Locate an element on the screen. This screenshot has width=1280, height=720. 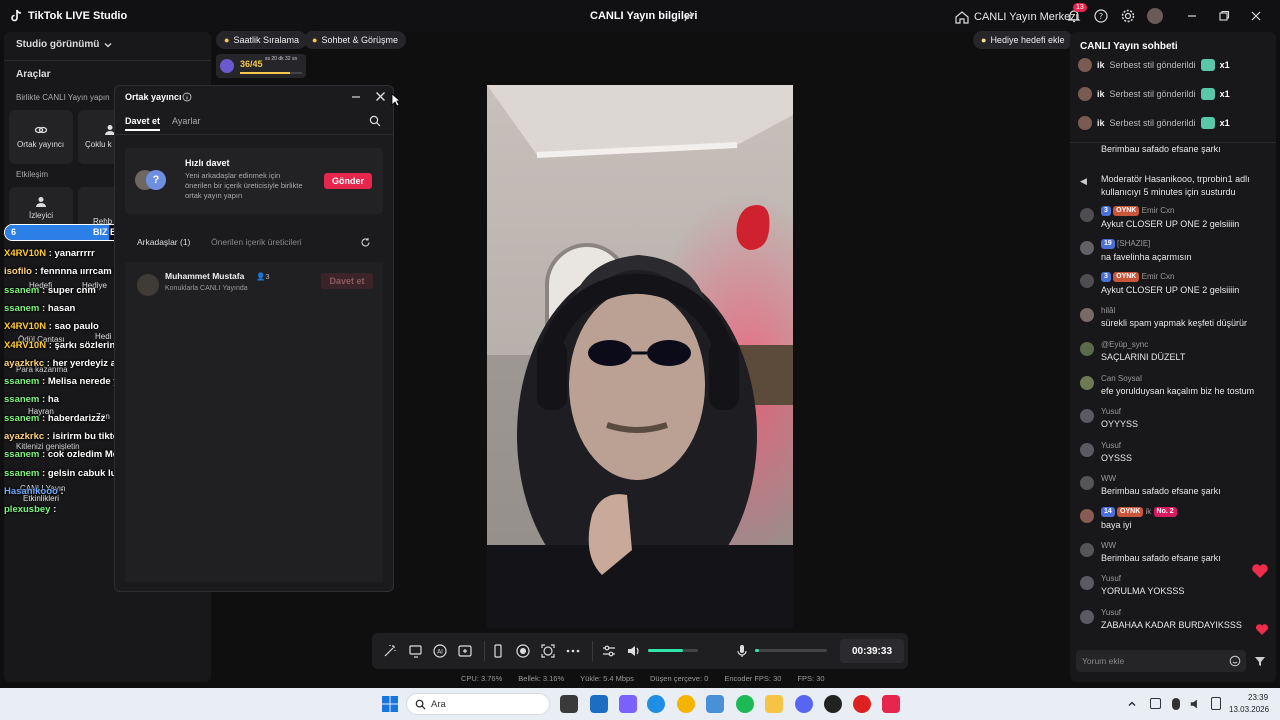
clock-time: 23:39 is located at coordinates (1258, 697).